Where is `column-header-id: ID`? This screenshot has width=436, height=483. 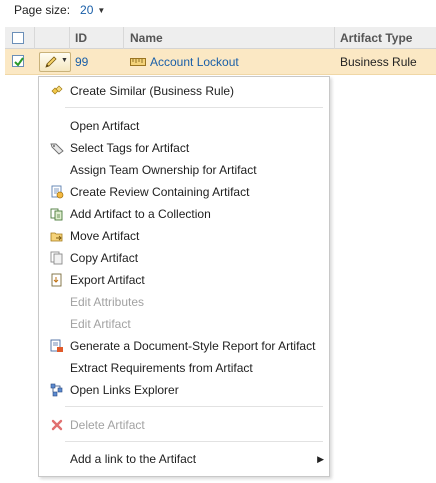 column-header-id: ID is located at coordinates (81, 38).